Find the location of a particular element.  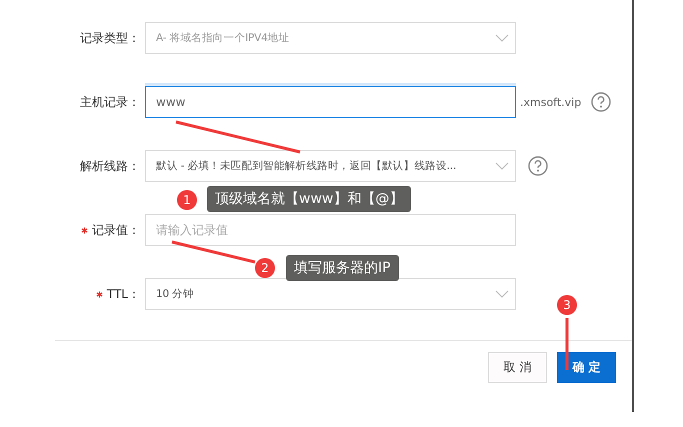

text-input: 请输入记录值 is located at coordinates (330, 230).